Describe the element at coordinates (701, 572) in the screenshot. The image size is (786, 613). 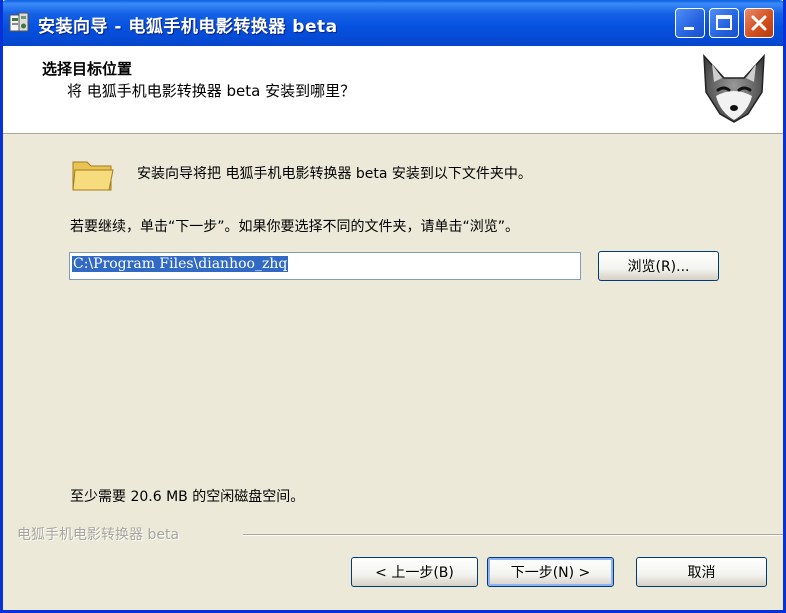
I see `cancel-button: 取消` at that location.